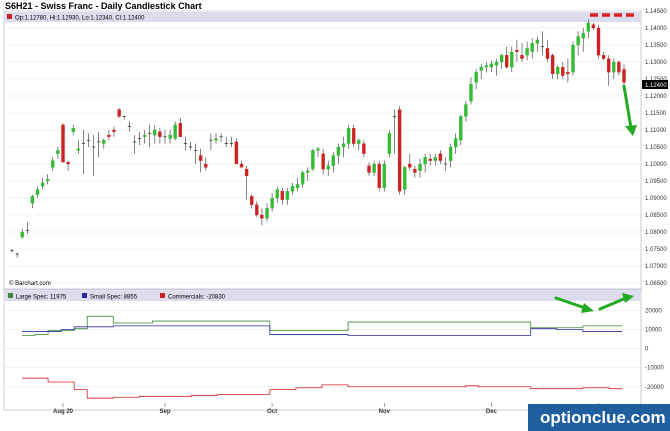 Image resolution: width=670 pixels, height=431 pixels. I want to click on watermark-text: optionclue.com, so click(603, 417).